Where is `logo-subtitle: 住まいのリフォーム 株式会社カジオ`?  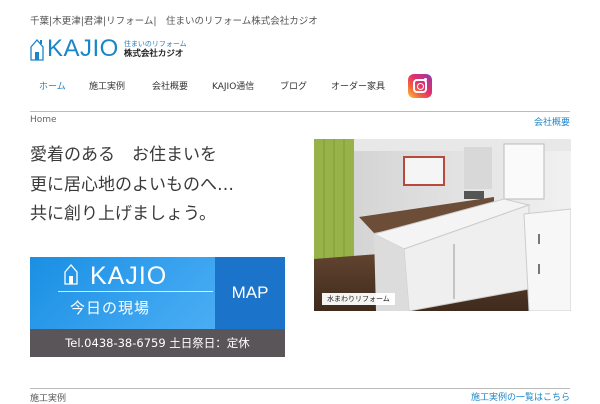 logo-subtitle: 住まいのリフォーム 株式会社カジオ is located at coordinates (155, 49).